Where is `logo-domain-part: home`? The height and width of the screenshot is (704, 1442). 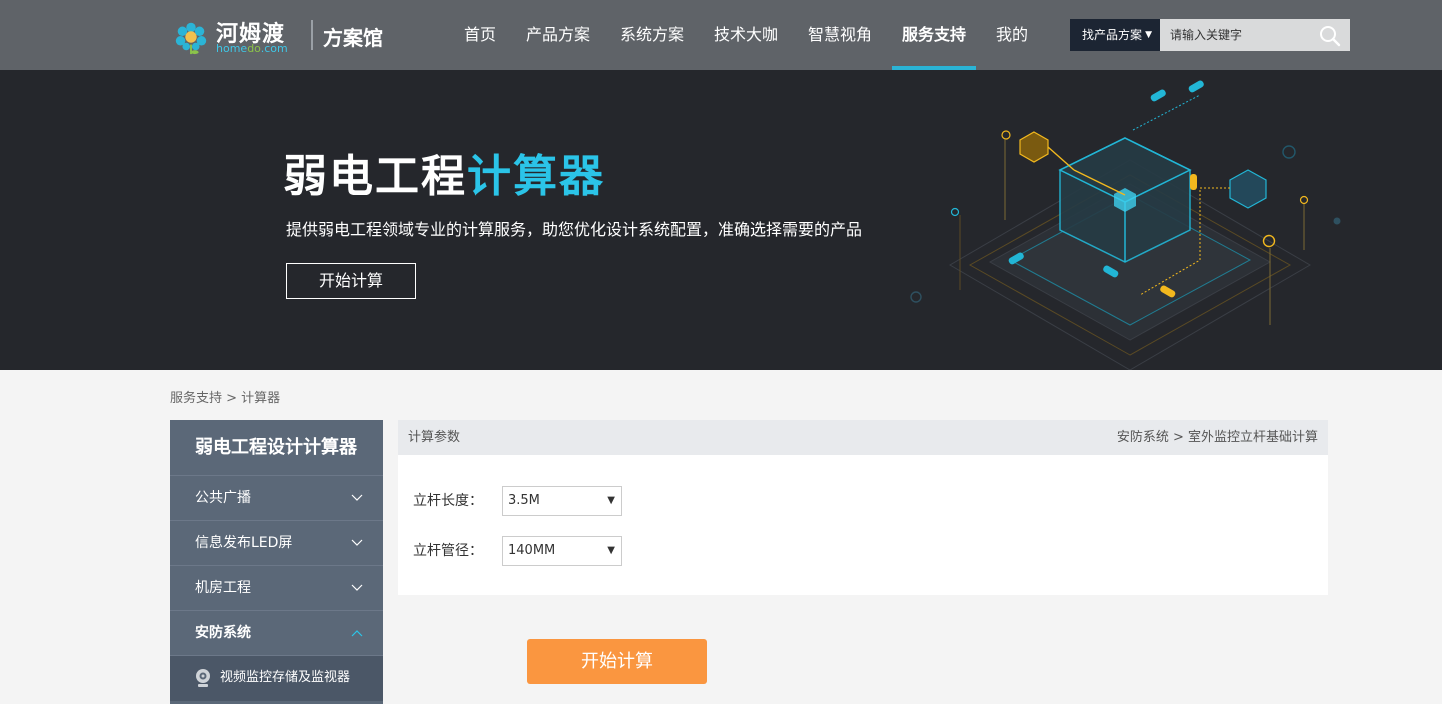
logo-domain-part: home is located at coordinates (232, 48).